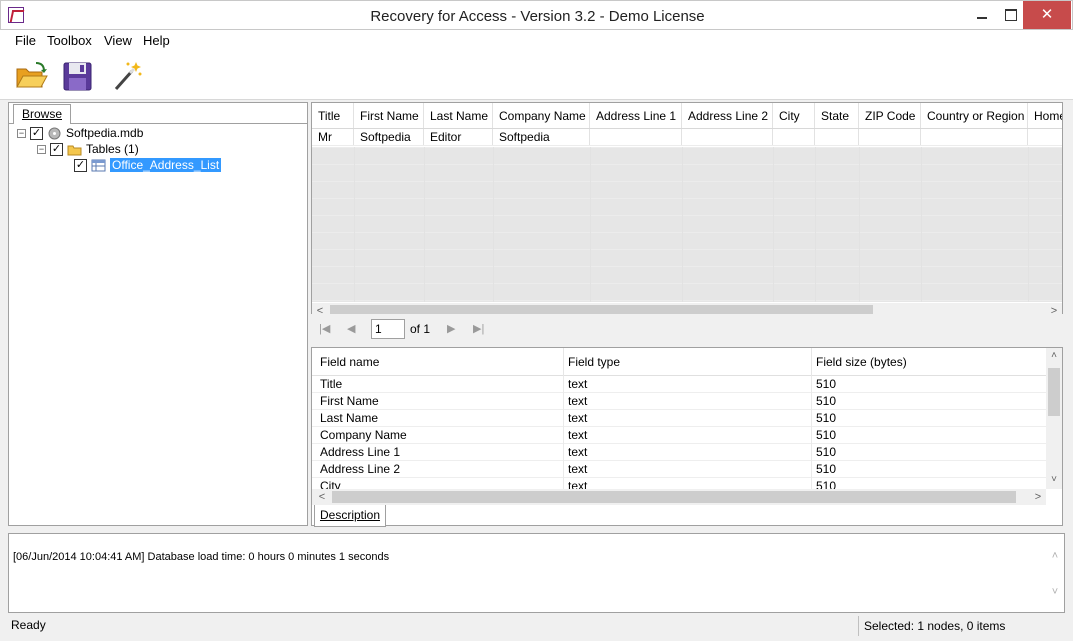 The height and width of the screenshot is (641, 1073). What do you see at coordinates (982, 15) in the screenshot?
I see `minimize-button` at bounding box center [982, 15].